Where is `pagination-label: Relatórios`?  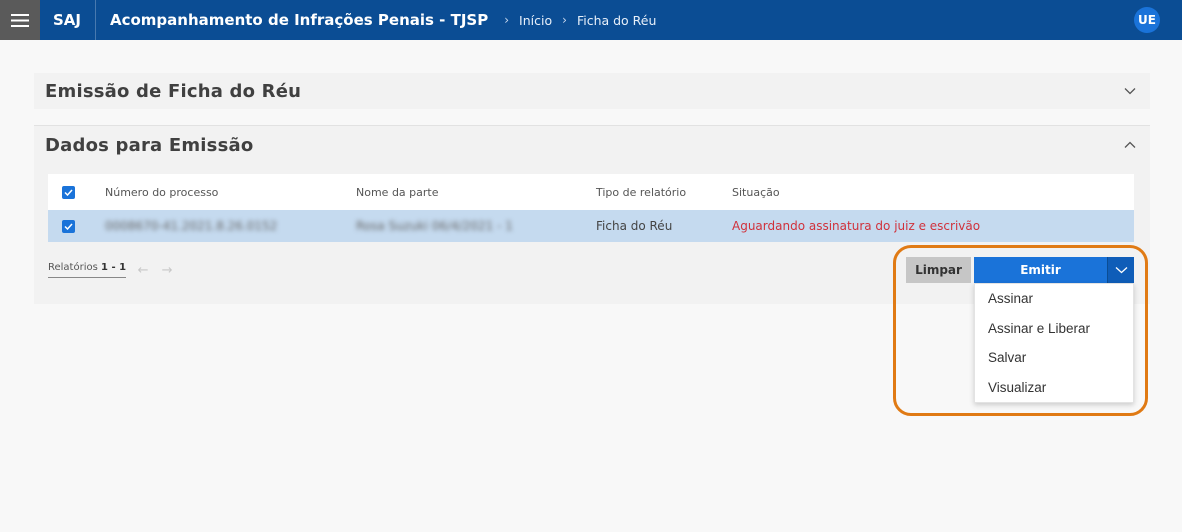 pagination-label: Relatórios is located at coordinates (73, 267).